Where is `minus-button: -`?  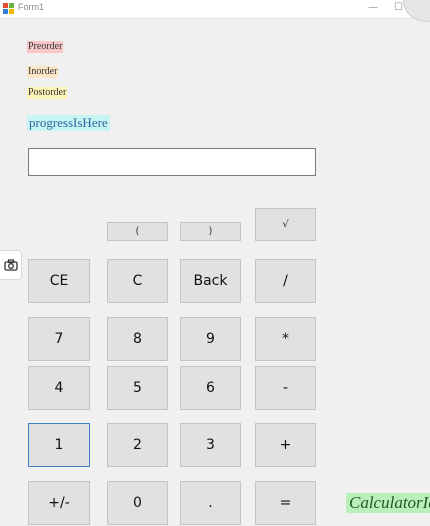
minus-button: - is located at coordinates (285, 388).